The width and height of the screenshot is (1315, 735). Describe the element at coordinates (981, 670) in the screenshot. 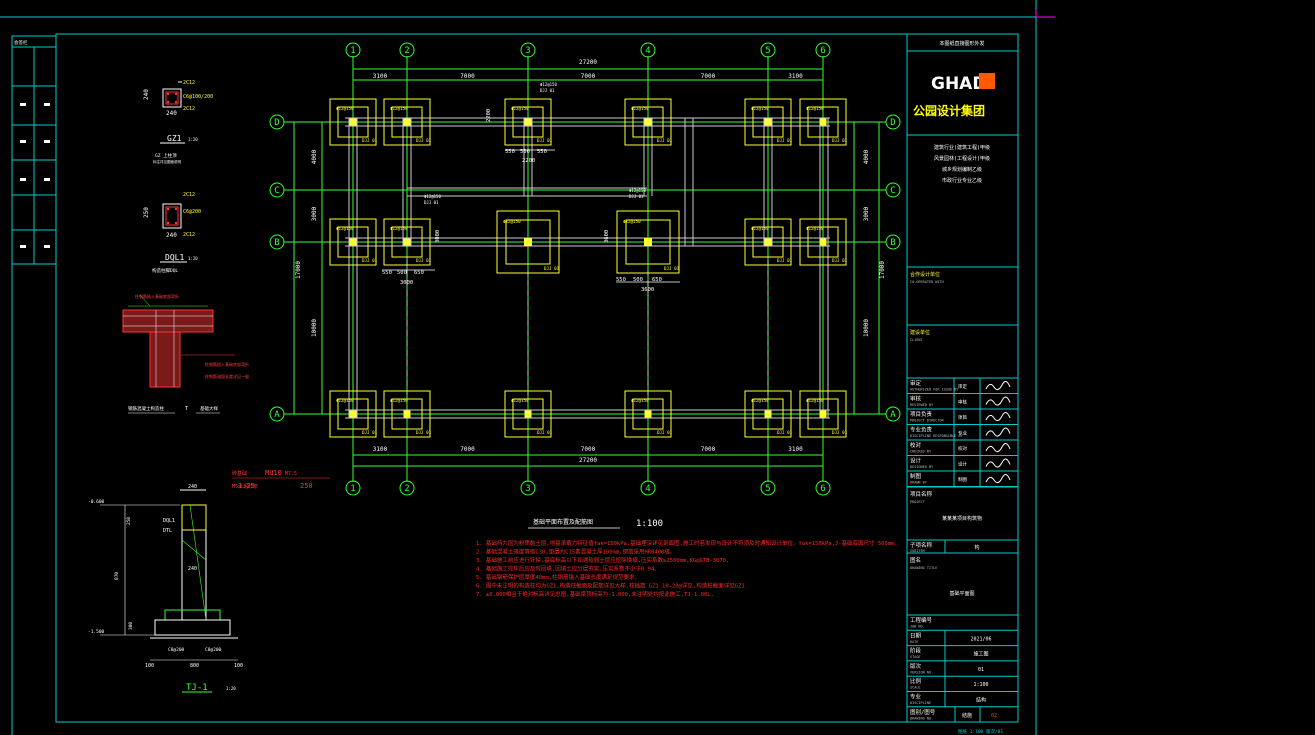

I see `meta-value: 01` at that location.